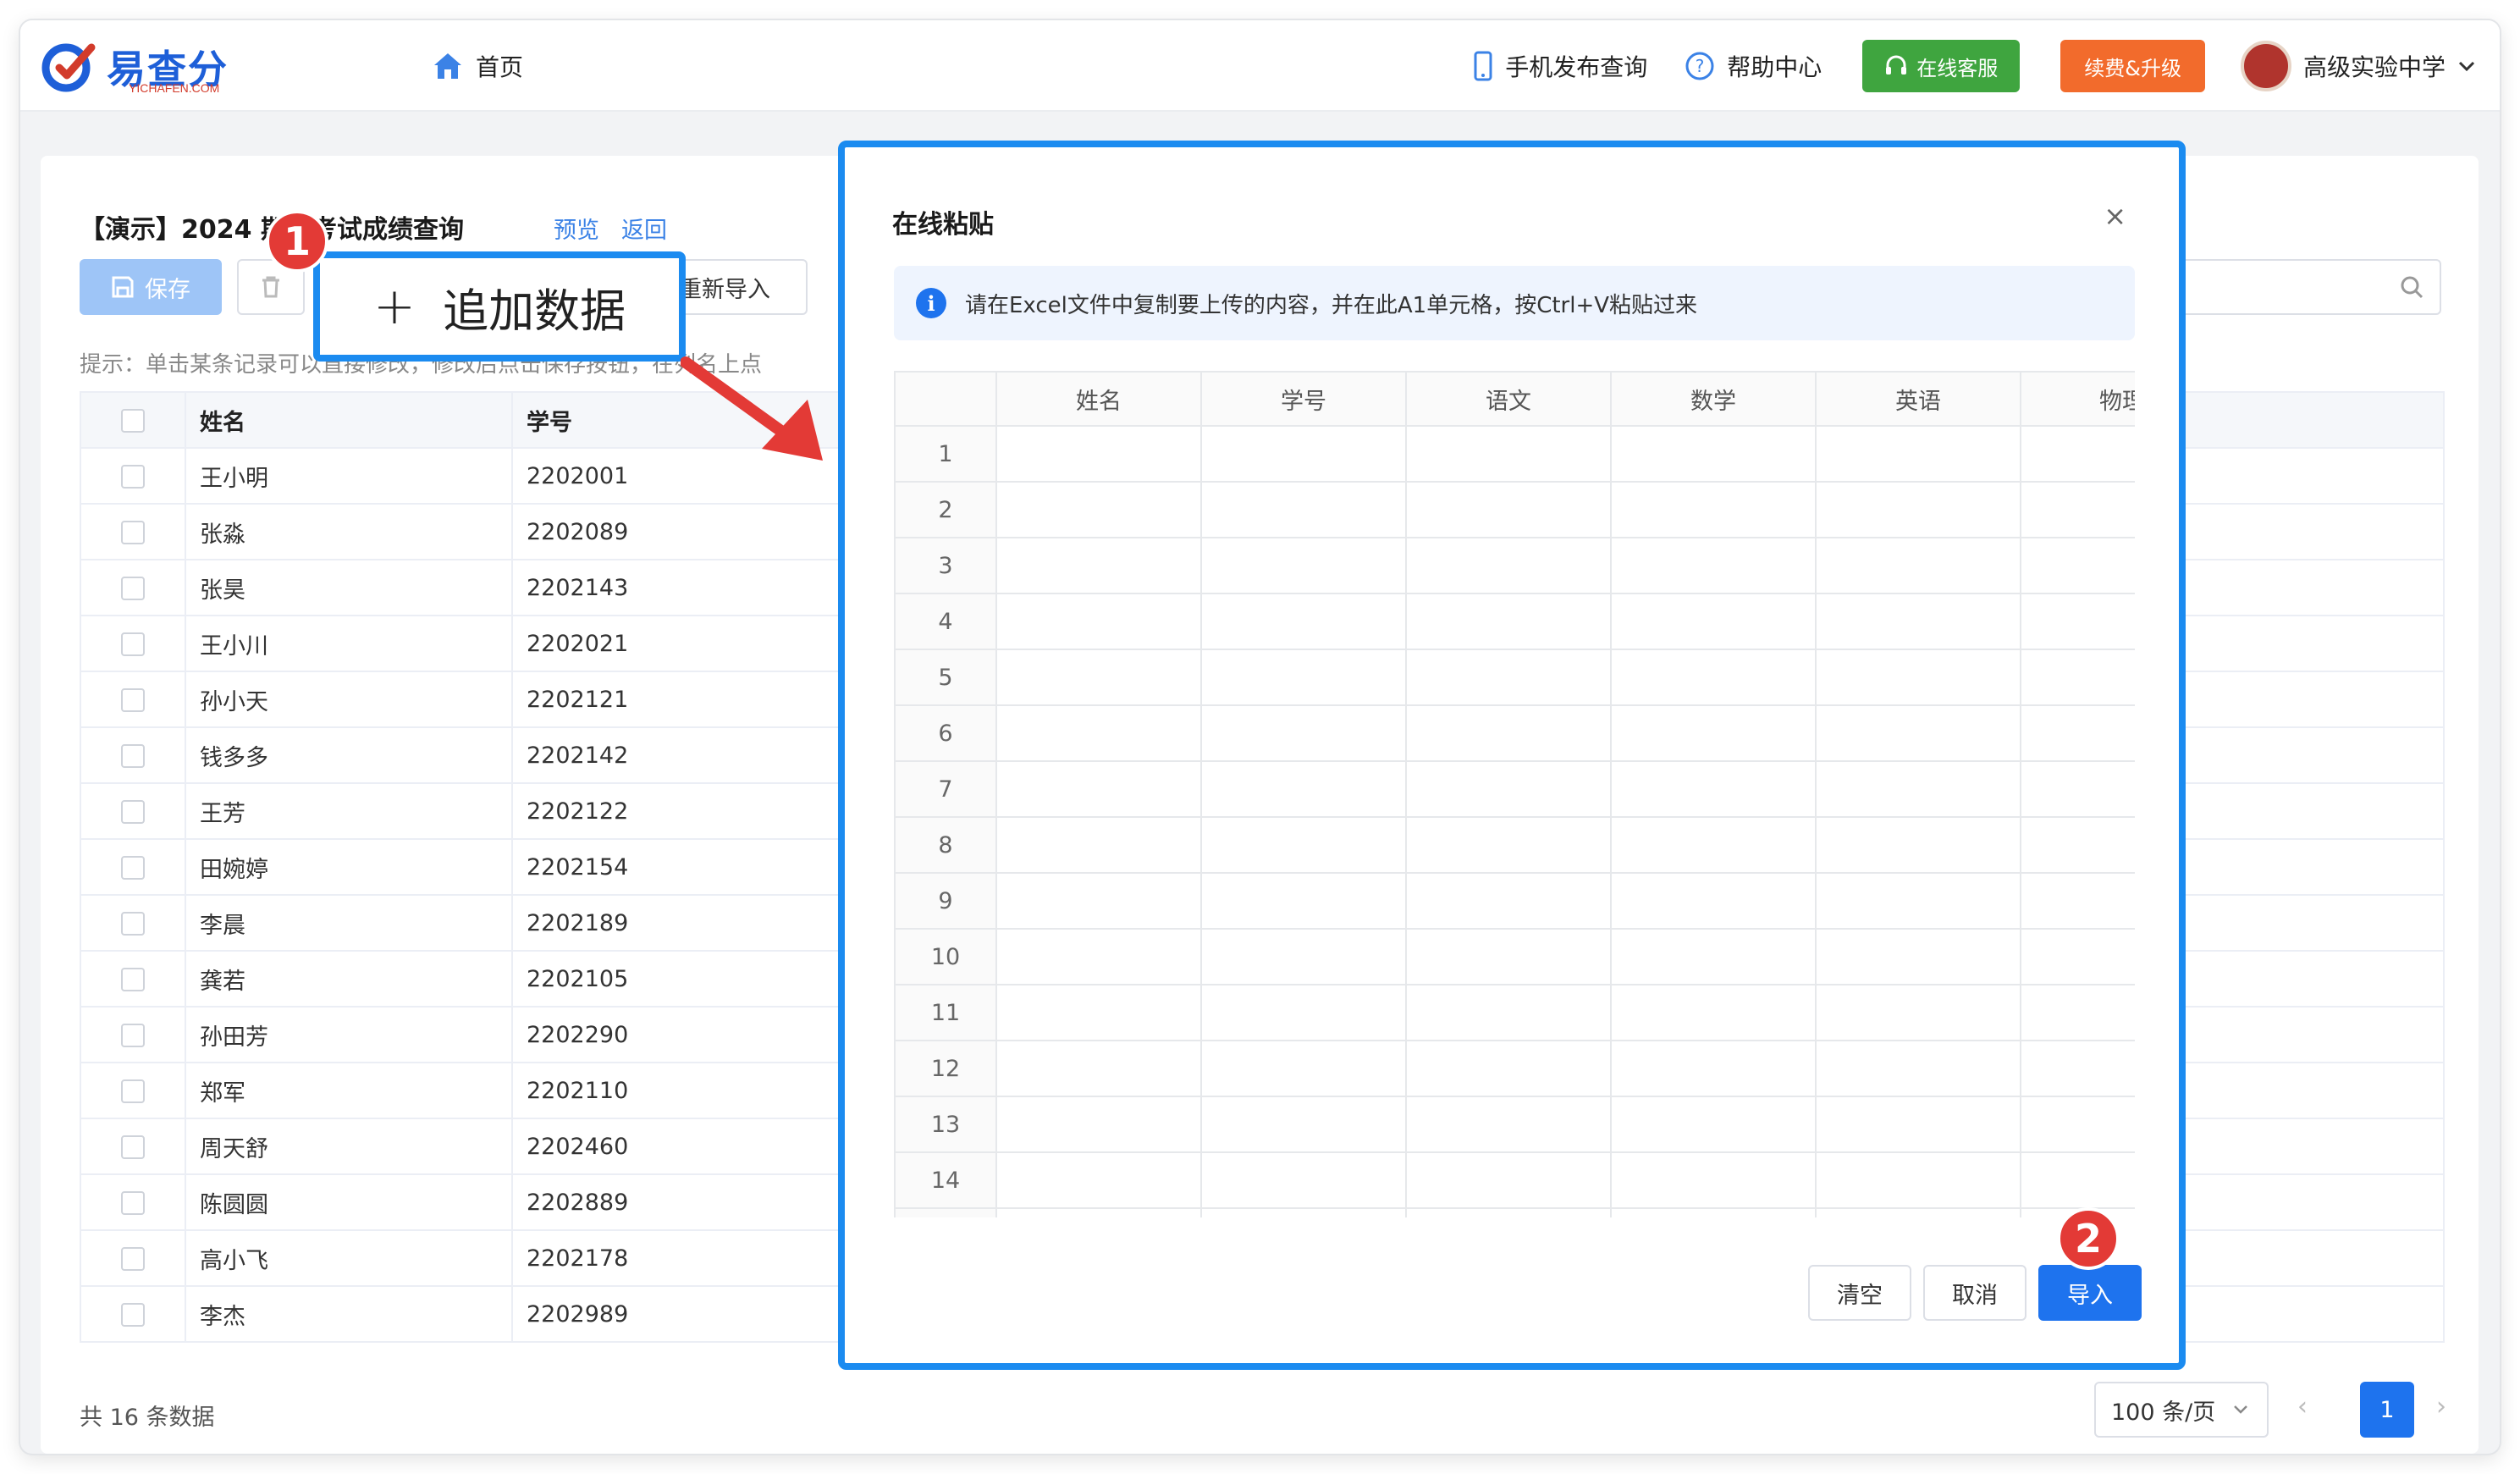  What do you see at coordinates (151, 287) in the screenshot?
I see `save-button: 保存` at bounding box center [151, 287].